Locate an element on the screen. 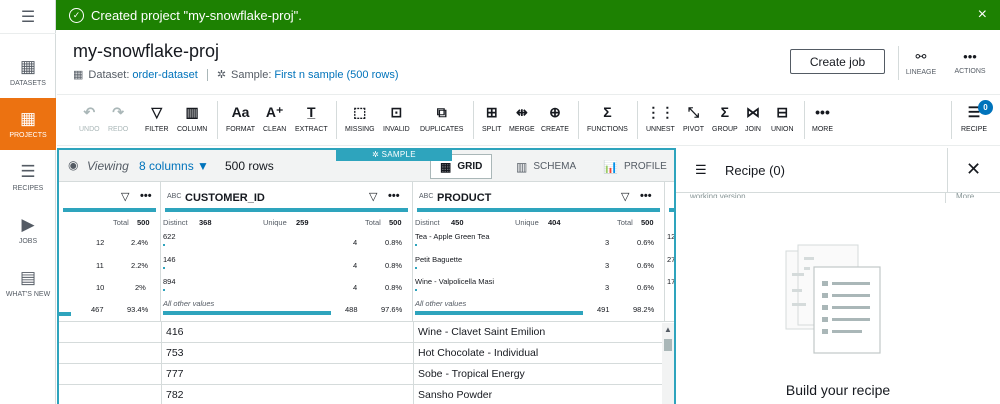 The height and width of the screenshot is (404, 1000). value-pct: 2.2% is located at coordinates (140, 265).